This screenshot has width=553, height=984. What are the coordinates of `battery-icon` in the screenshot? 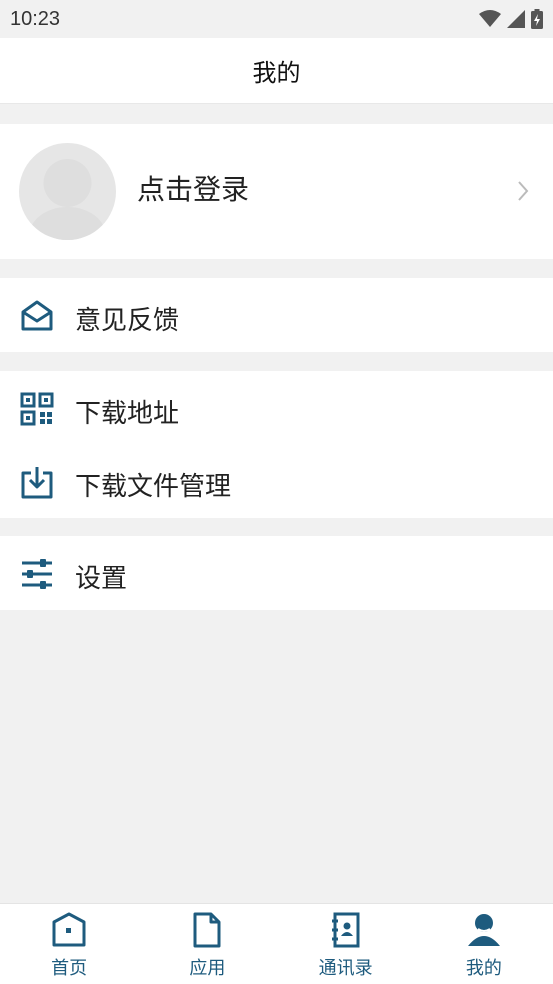 It's located at (537, 19).